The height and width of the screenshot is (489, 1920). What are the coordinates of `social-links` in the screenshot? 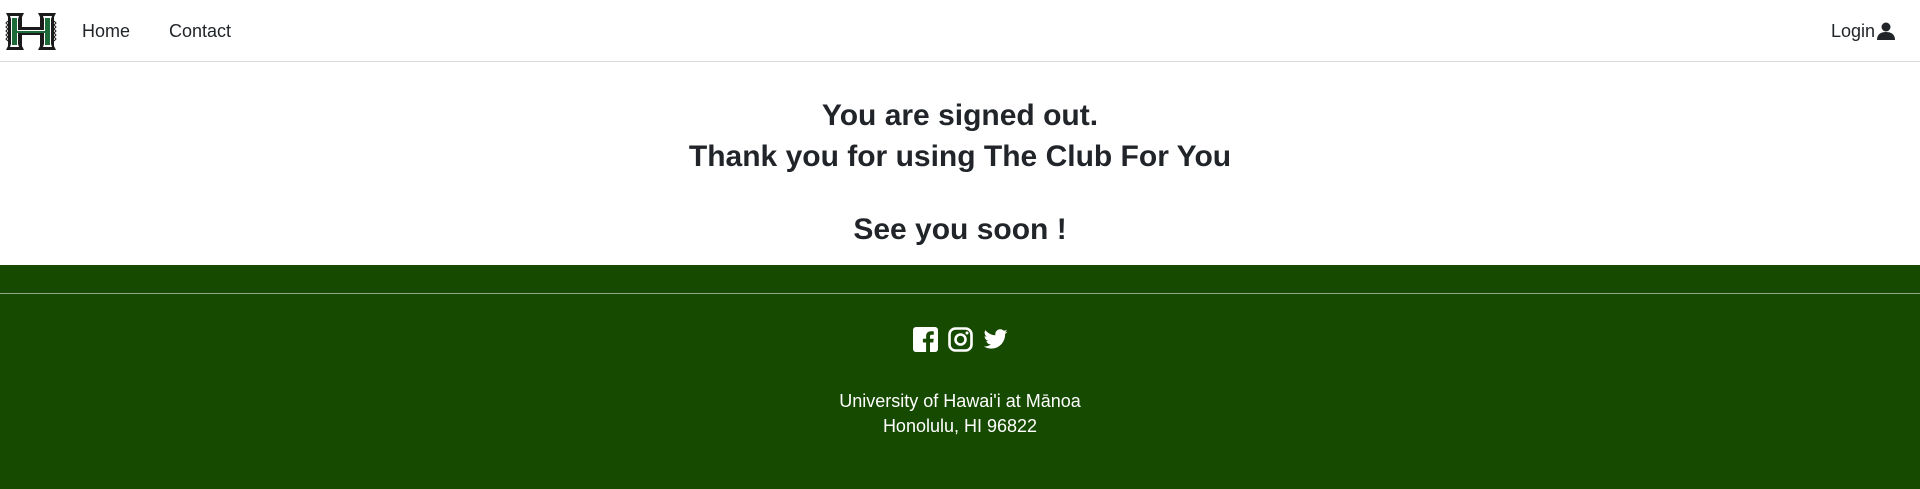 It's located at (960, 339).